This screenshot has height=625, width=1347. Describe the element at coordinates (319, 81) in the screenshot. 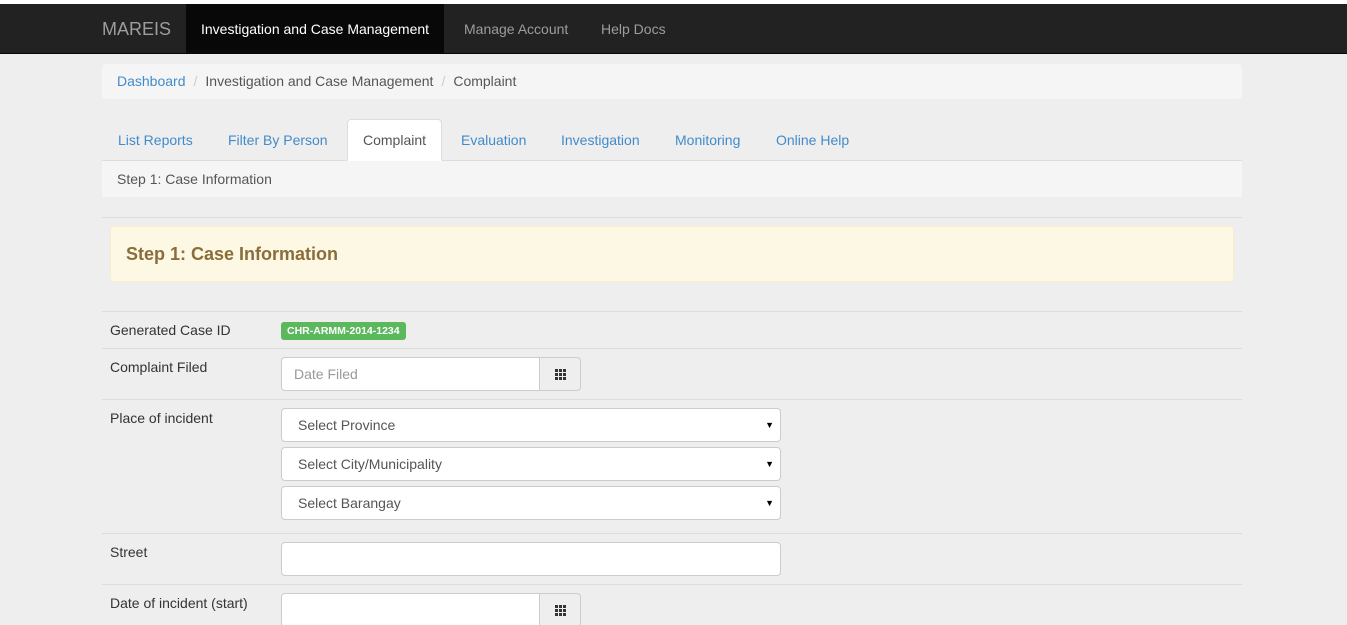

I see `breadcrumb-investigation: Investigation and Case Management` at that location.